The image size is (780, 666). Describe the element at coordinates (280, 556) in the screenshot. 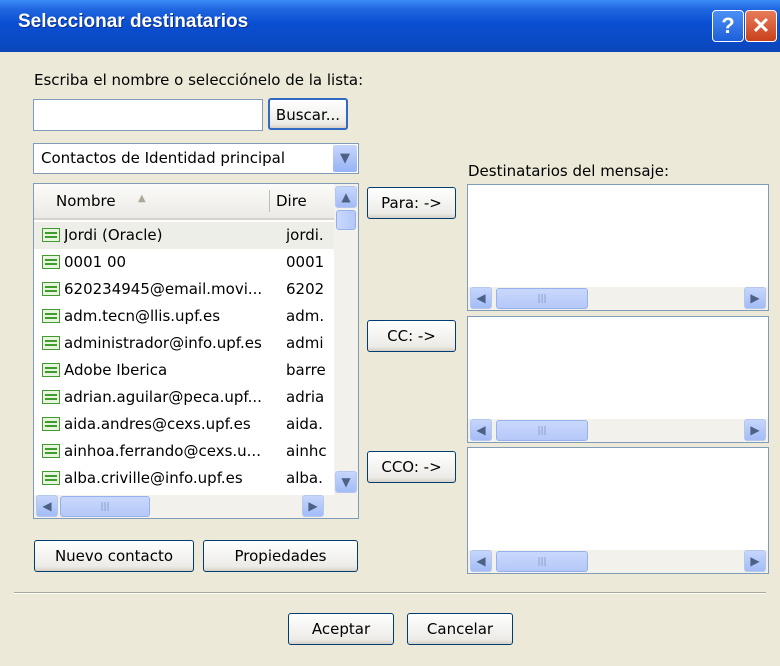

I see `properties-button: Propiedades` at that location.